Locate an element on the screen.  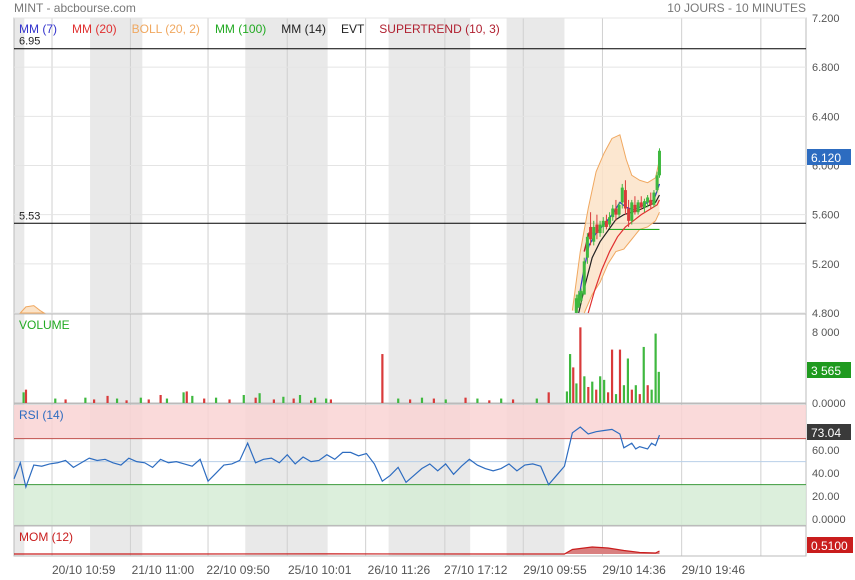
chart-title: MINT - abcbourse.com is located at coordinates (75, 8).